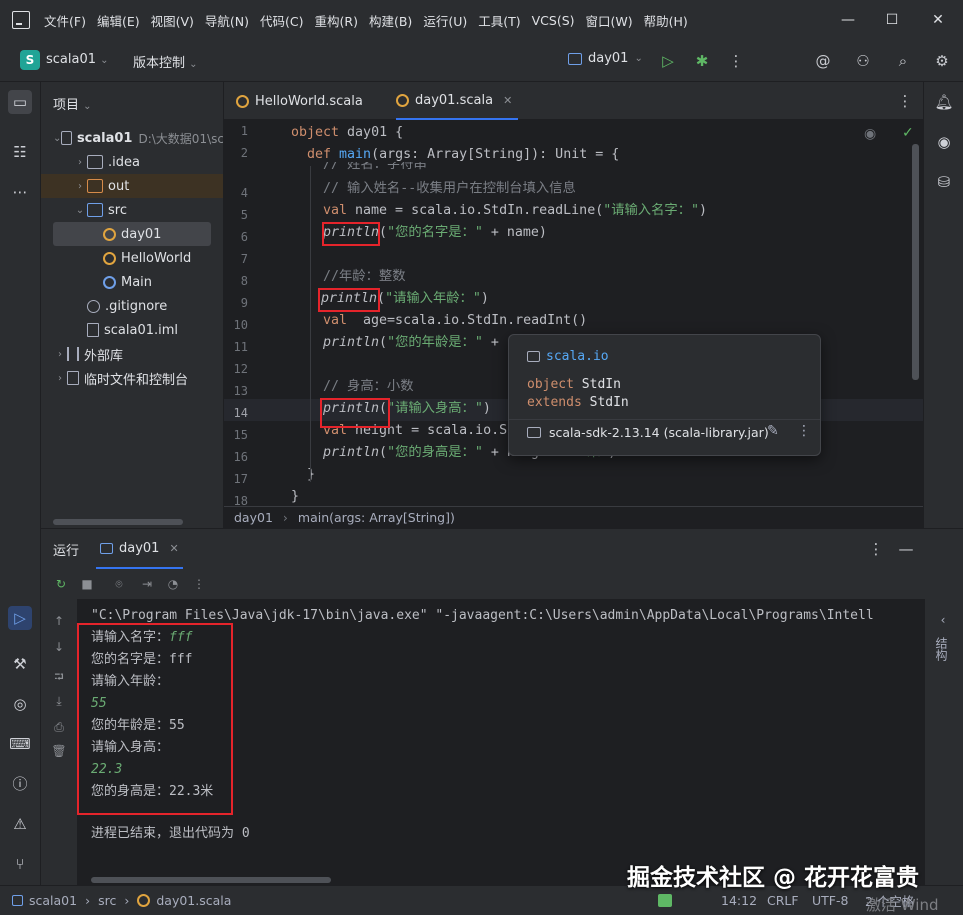 The width and height of the screenshot is (963, 915). Describe the element at coordinates (20, 824) in the screenshot. I see `warning-icon: ⚠` at that location.